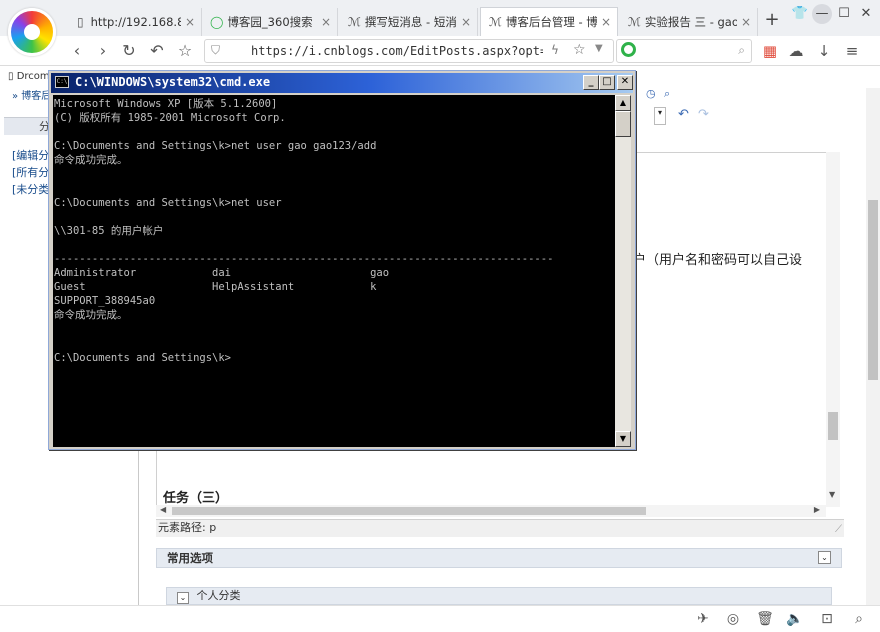 The image size is (880, 632). What do you see at coordinates (157, 51) in the screenshot?
I see `undo-close-icon: ↶` at bounding box center [157, 51].